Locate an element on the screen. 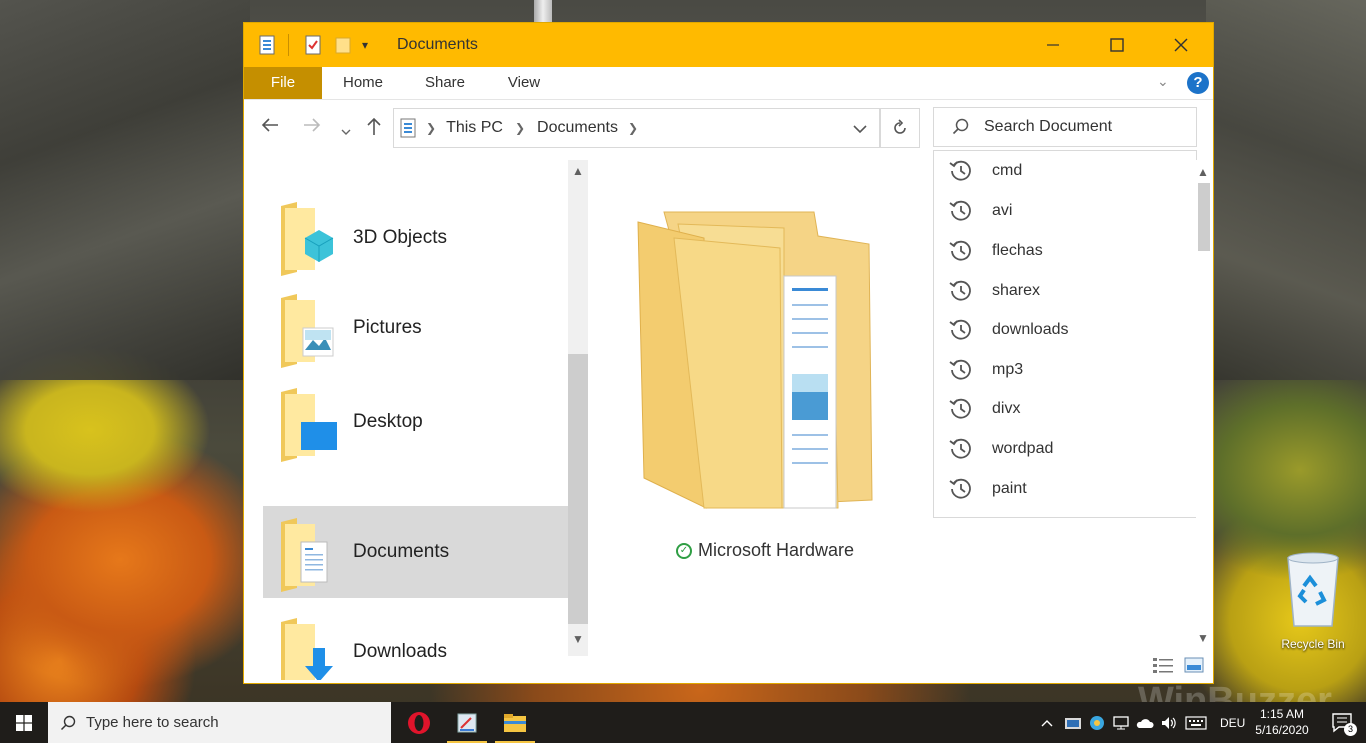 The image size is (1366, 743). search-icon is located at coordinates (68, 723).